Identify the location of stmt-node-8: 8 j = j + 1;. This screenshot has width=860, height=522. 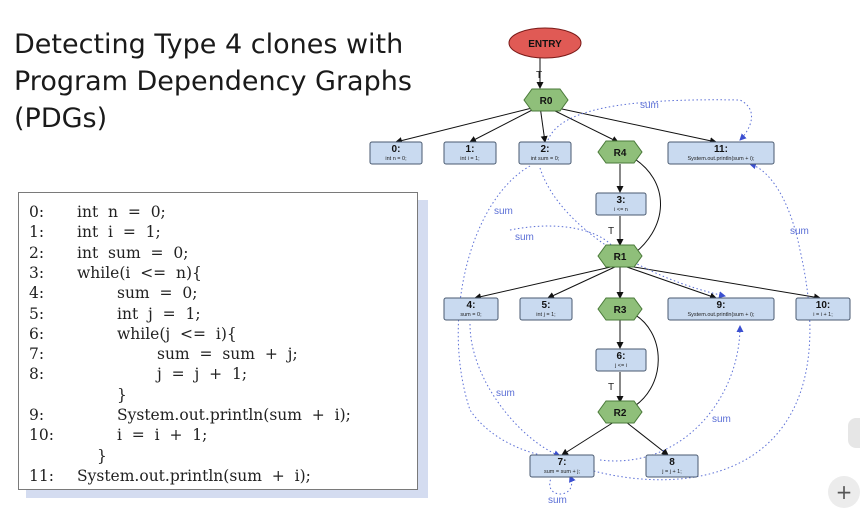
(672, 466).